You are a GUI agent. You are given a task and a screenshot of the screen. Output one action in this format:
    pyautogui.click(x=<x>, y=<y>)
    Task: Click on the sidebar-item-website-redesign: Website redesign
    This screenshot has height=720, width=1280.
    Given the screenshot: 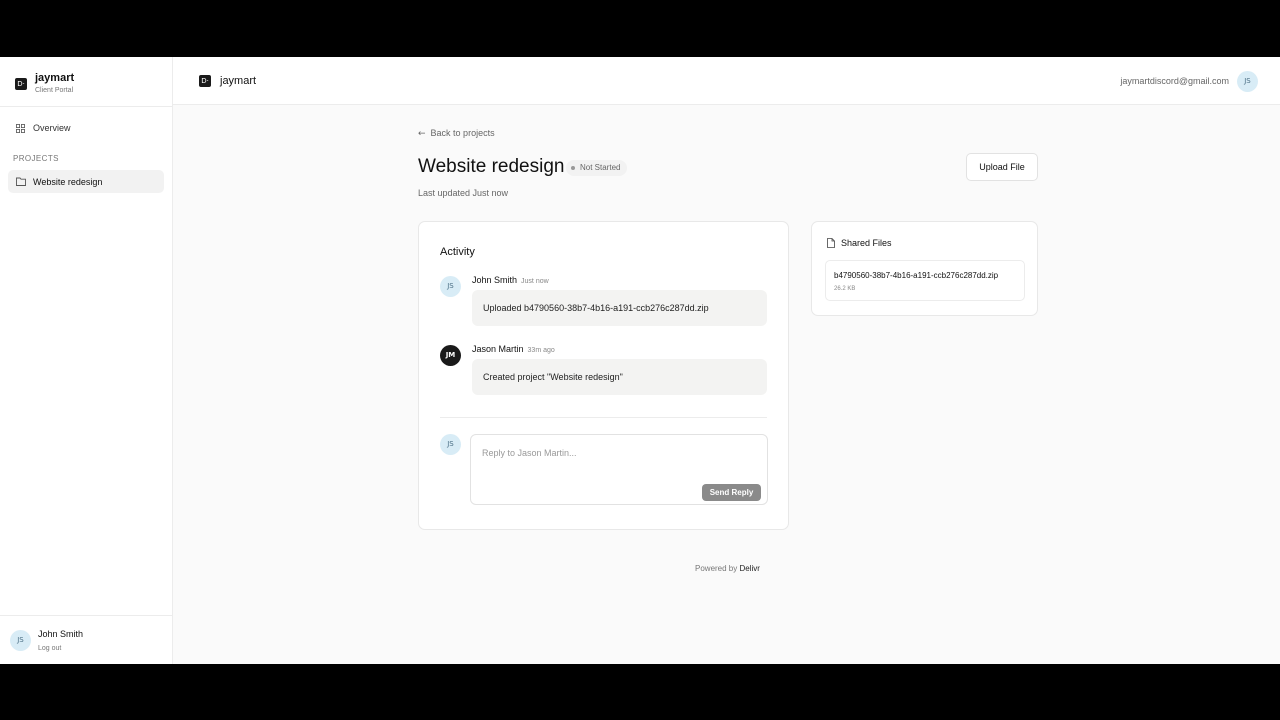 What is the action you would take?
    pyautogui.click(x=86, y=181)
    